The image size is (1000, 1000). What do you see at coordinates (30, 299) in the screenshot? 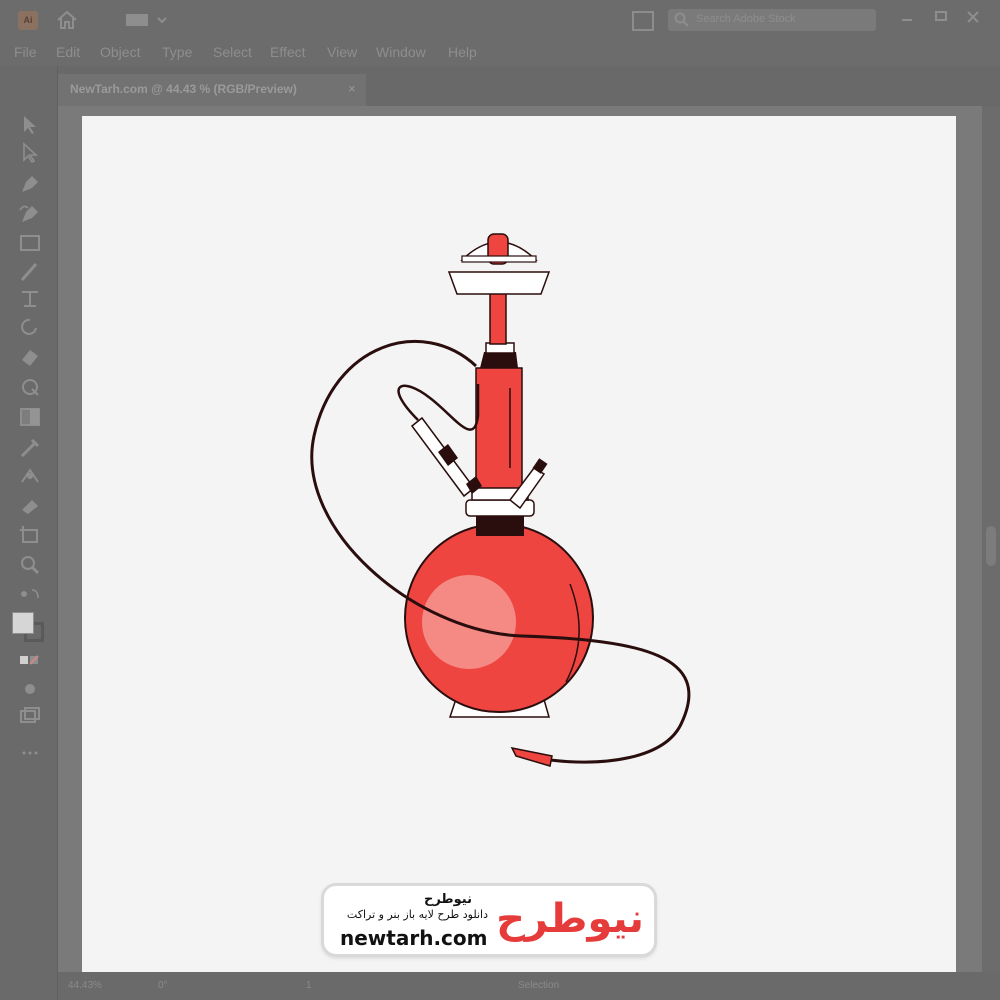
I see `width-tool-icon` at bounding box center [30, 299].